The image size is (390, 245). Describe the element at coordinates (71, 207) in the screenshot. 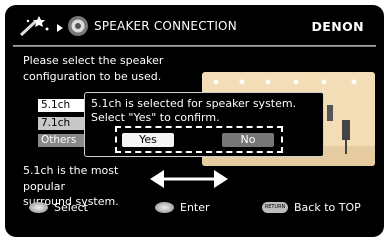

I see `select-label: Select` at that location.